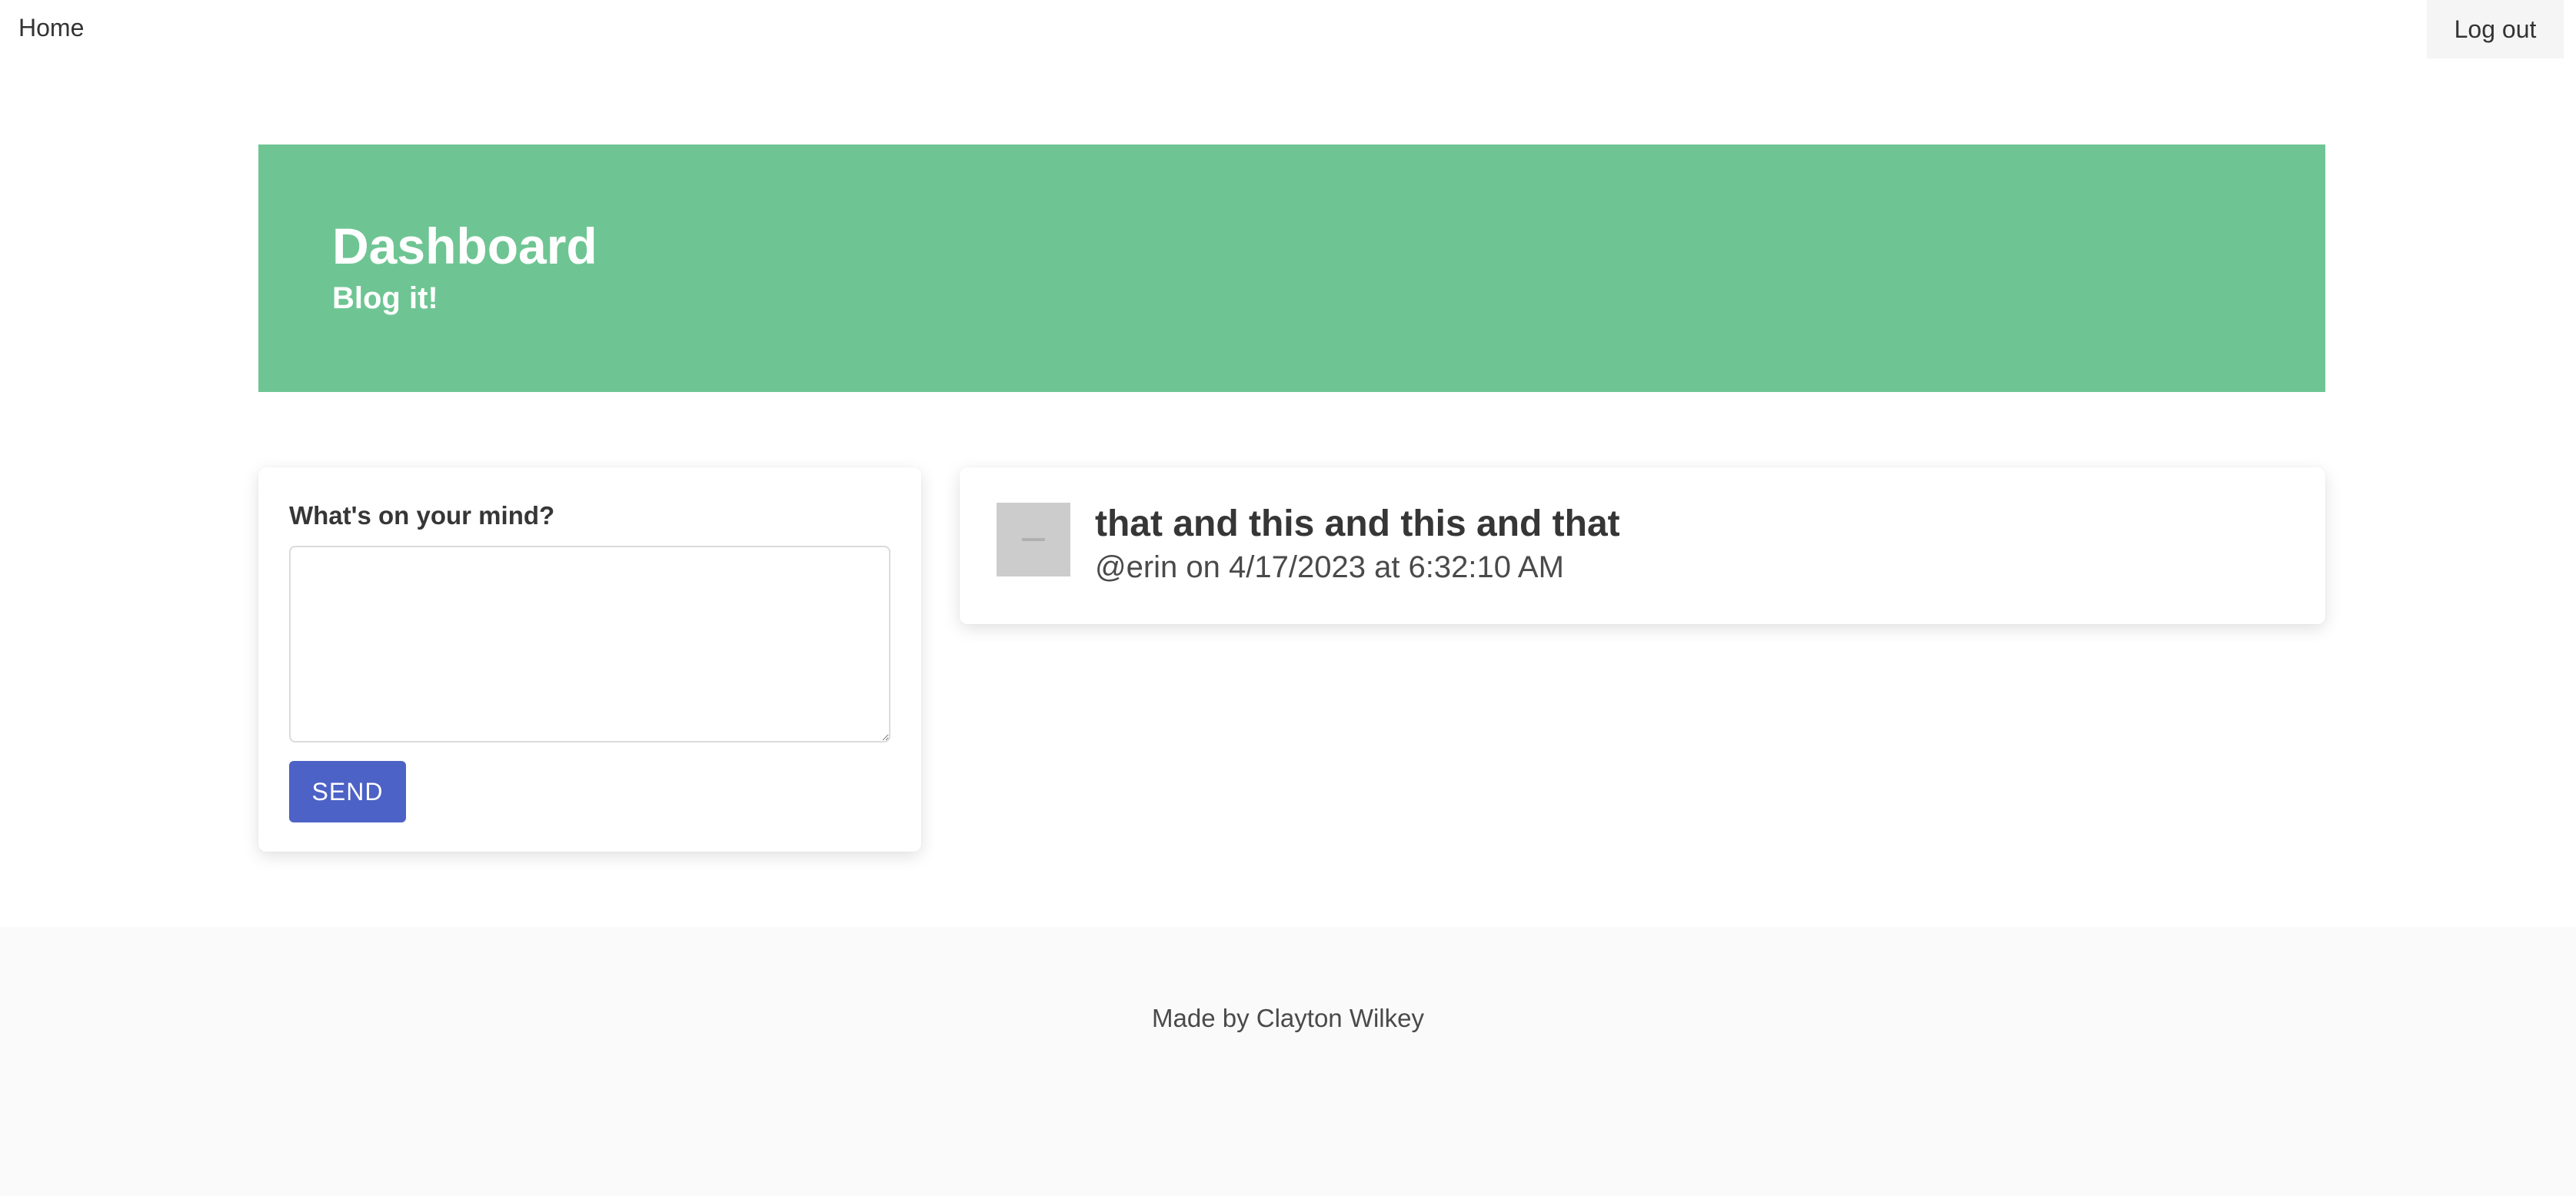 The image size is (2576, 1196). I want to click on new-post-label: What's on your mind?, so click(422, 516).